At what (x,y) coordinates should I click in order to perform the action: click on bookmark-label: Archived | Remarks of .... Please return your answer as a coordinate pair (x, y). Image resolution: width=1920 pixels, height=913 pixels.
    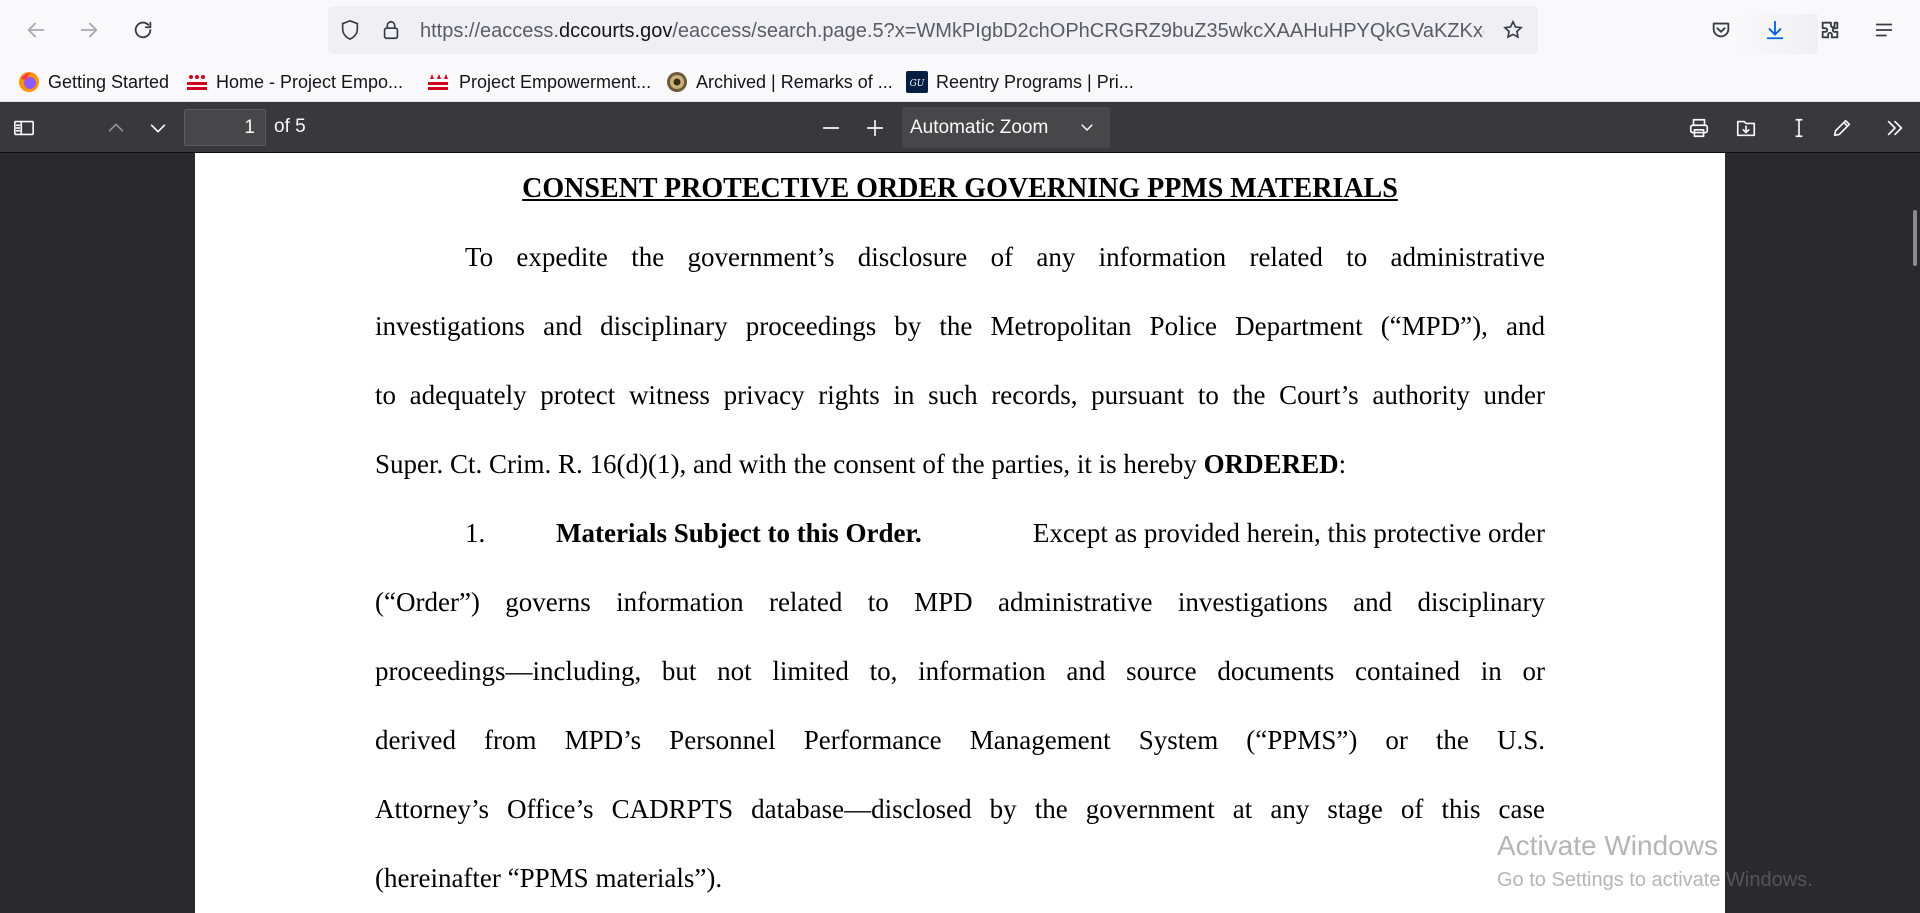
    Looking at the image, I should click on (794, 81).